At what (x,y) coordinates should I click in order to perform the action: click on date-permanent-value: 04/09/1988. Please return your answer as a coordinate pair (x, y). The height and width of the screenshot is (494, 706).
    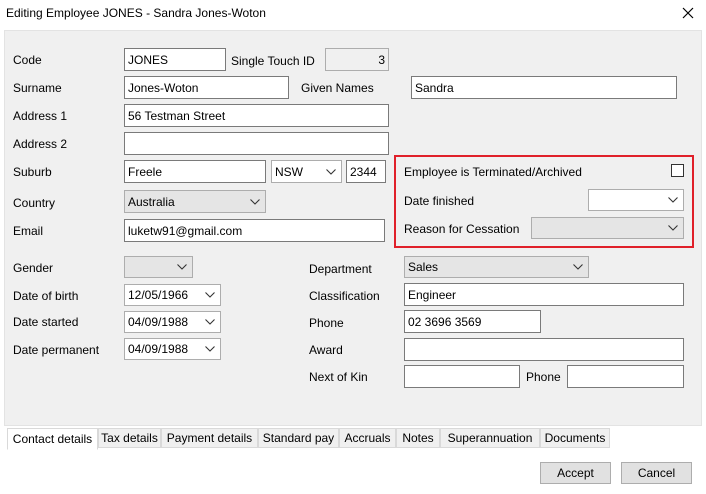
    Looking at the image, I should click on (158, 349).